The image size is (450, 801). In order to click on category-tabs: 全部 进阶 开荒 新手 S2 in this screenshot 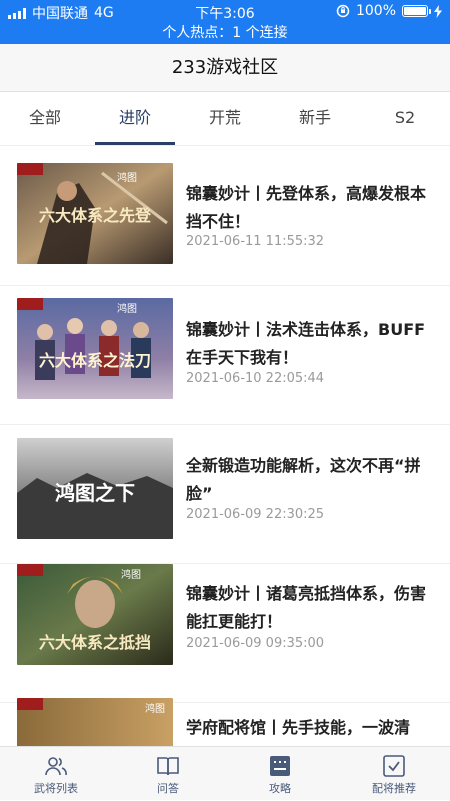, I will do `click(225, 119)`.